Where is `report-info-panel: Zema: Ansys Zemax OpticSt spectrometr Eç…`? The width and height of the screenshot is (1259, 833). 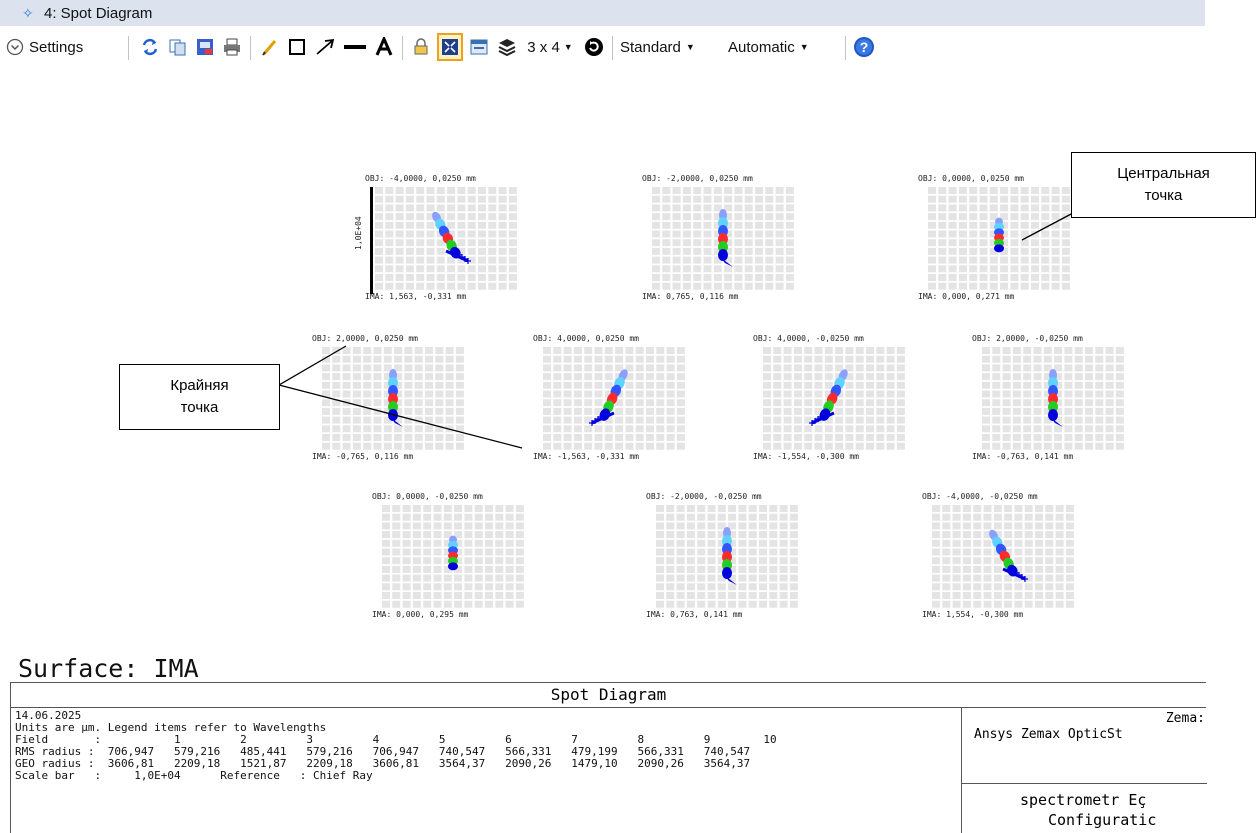
report-info-panel: Zema: Ansys Zemax OpticSt spectrometr Eç… is located at coordinates (1084, 770).